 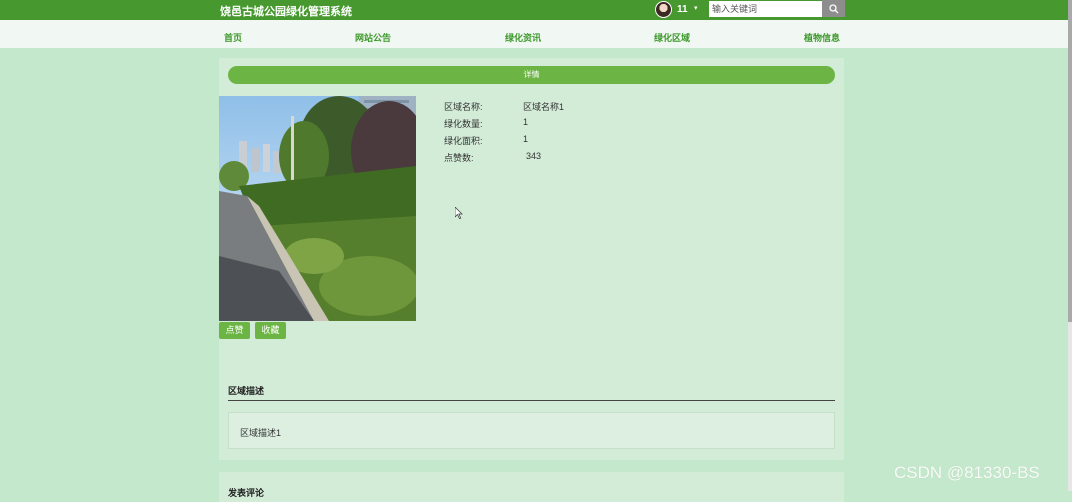 I want to click on search-icon, so click(x=833, y=8).